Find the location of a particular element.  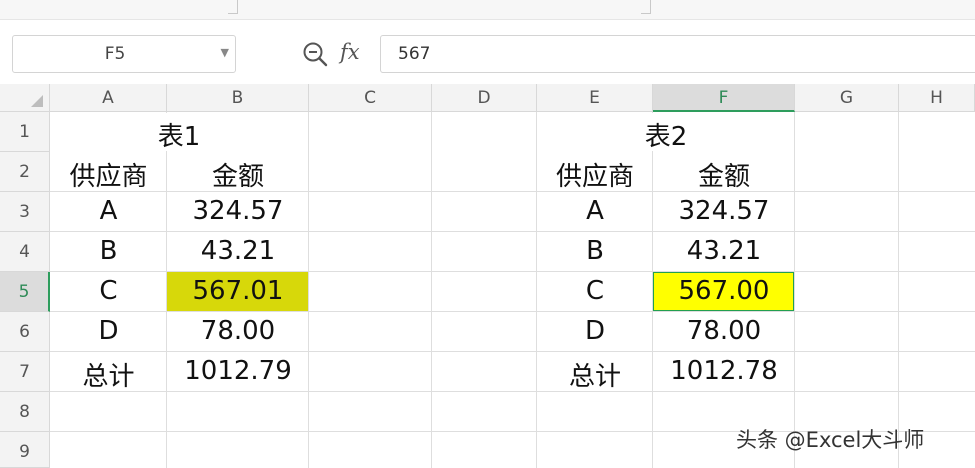

table2-total-label: 总计 is located at coordinates (595, 374).